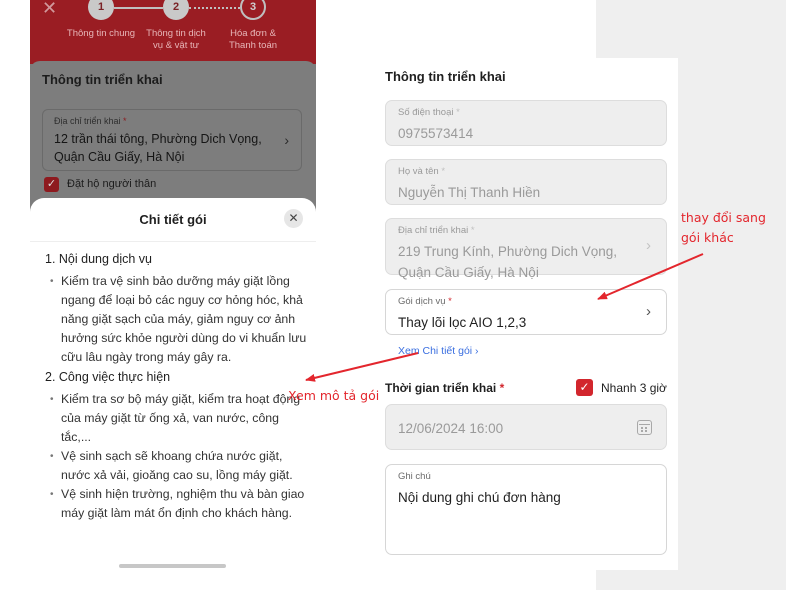  I want to click on package-detail-link: Xem Chi tiết gói ›, so click(438, 351).